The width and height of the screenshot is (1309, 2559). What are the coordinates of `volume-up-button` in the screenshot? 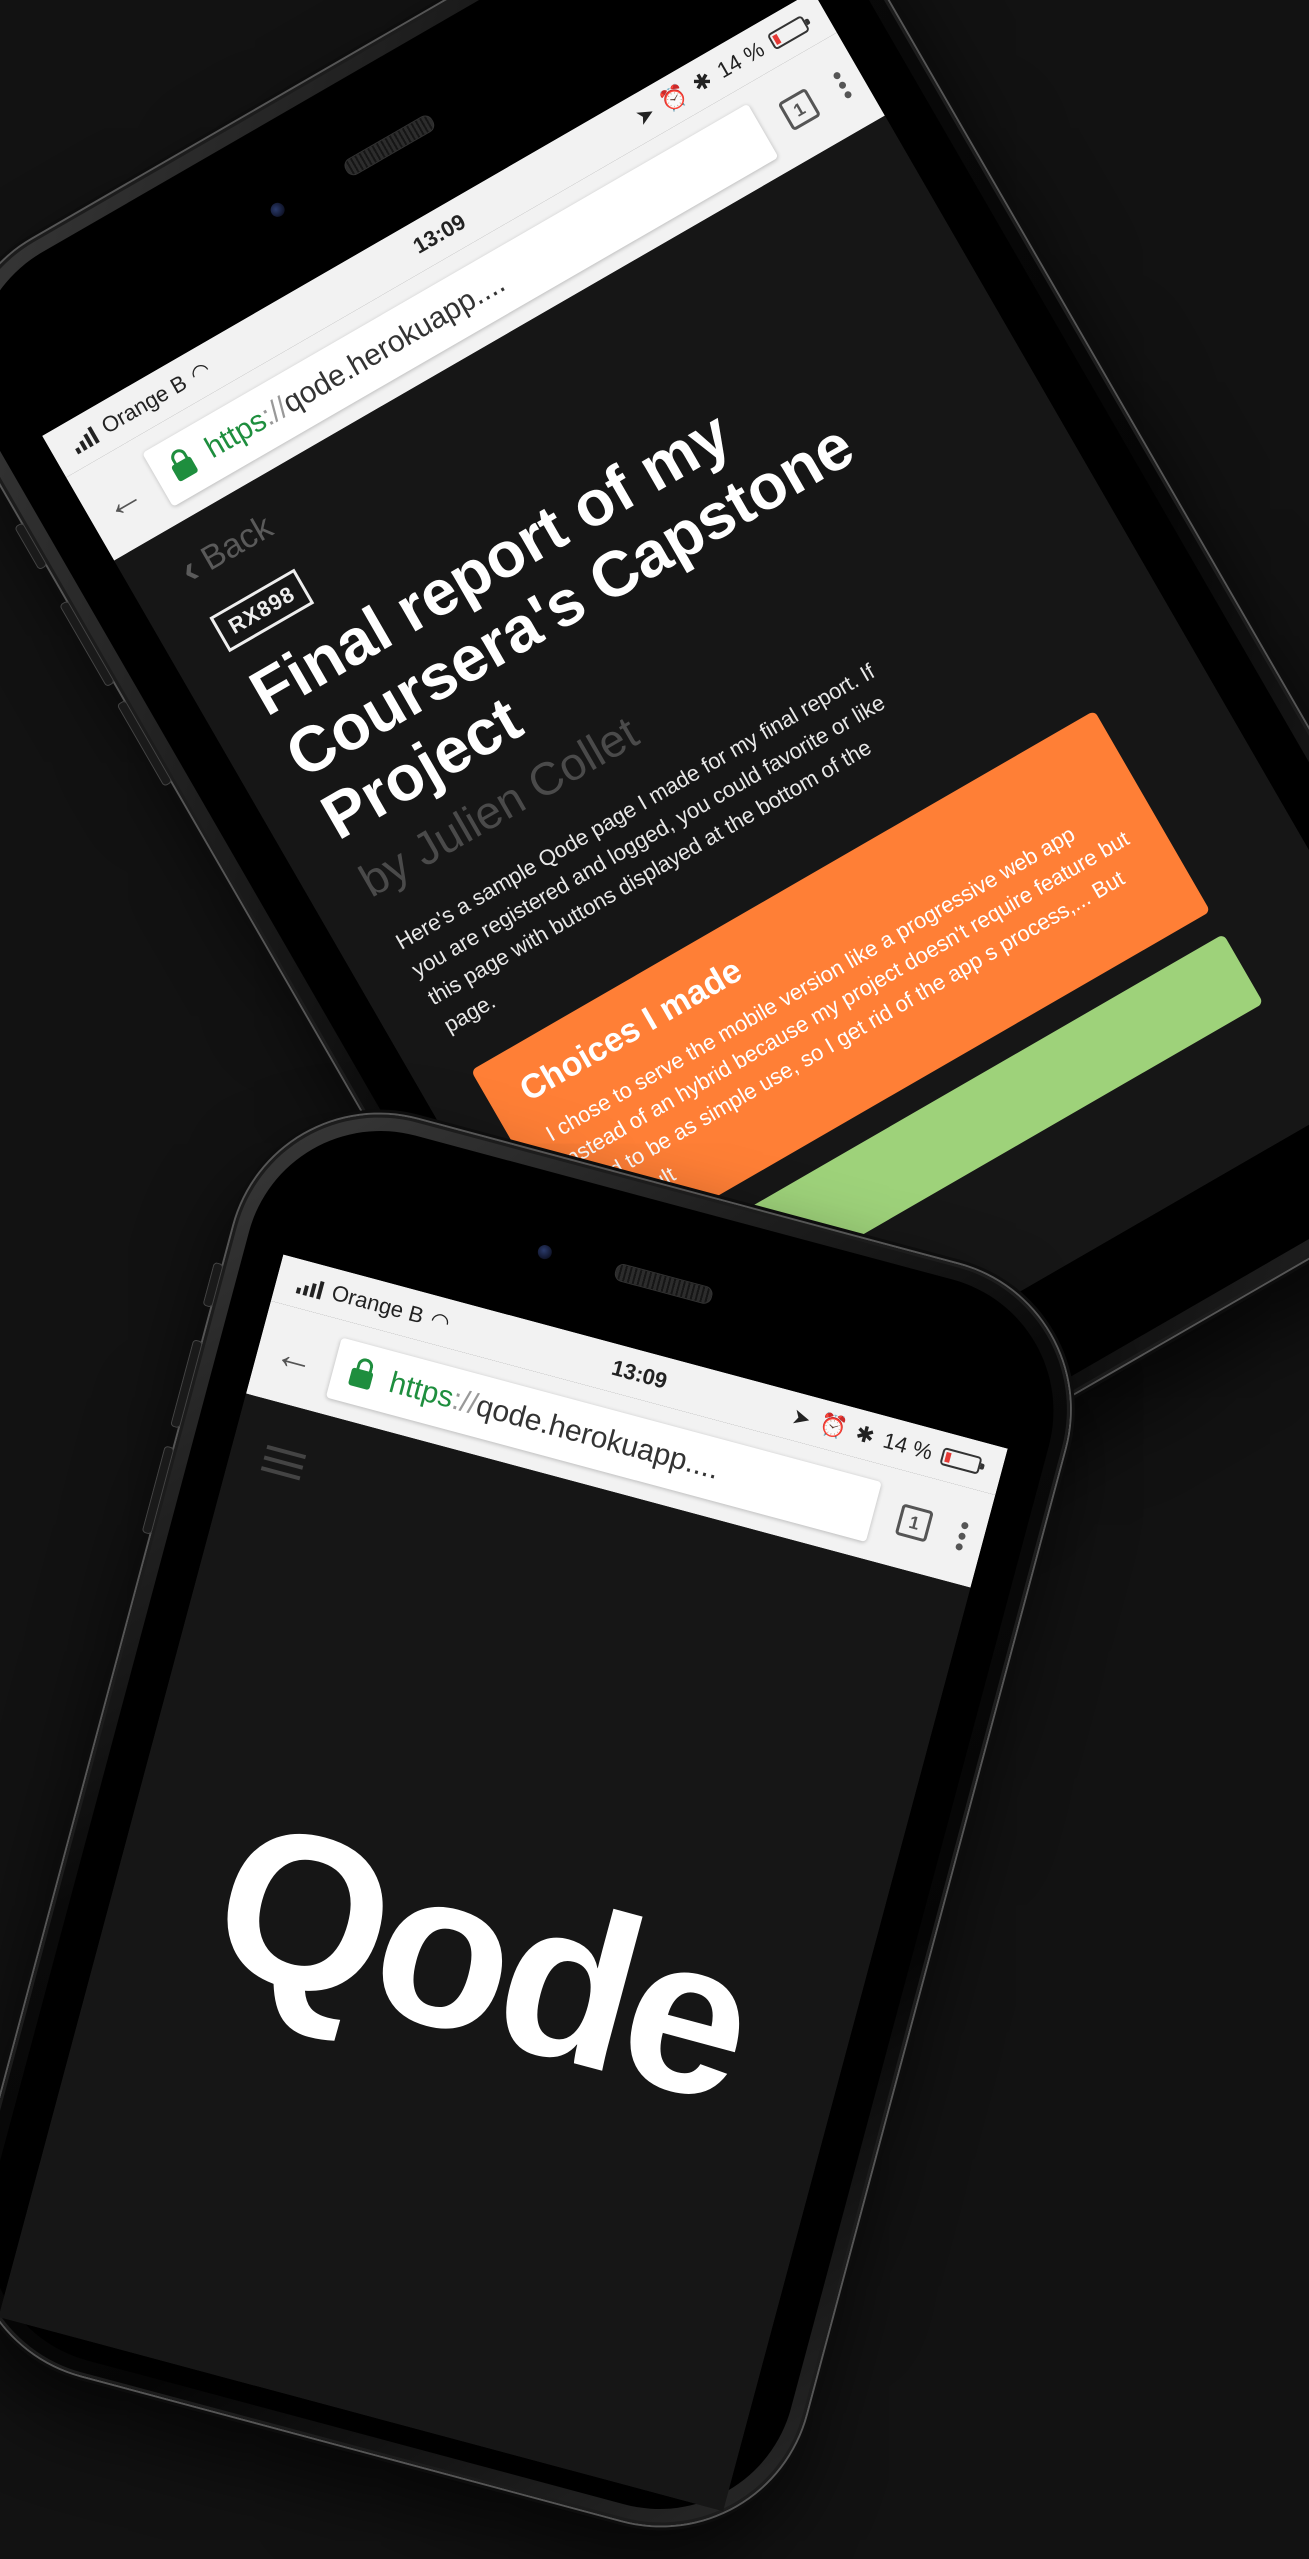 It's located at (187, 1384).